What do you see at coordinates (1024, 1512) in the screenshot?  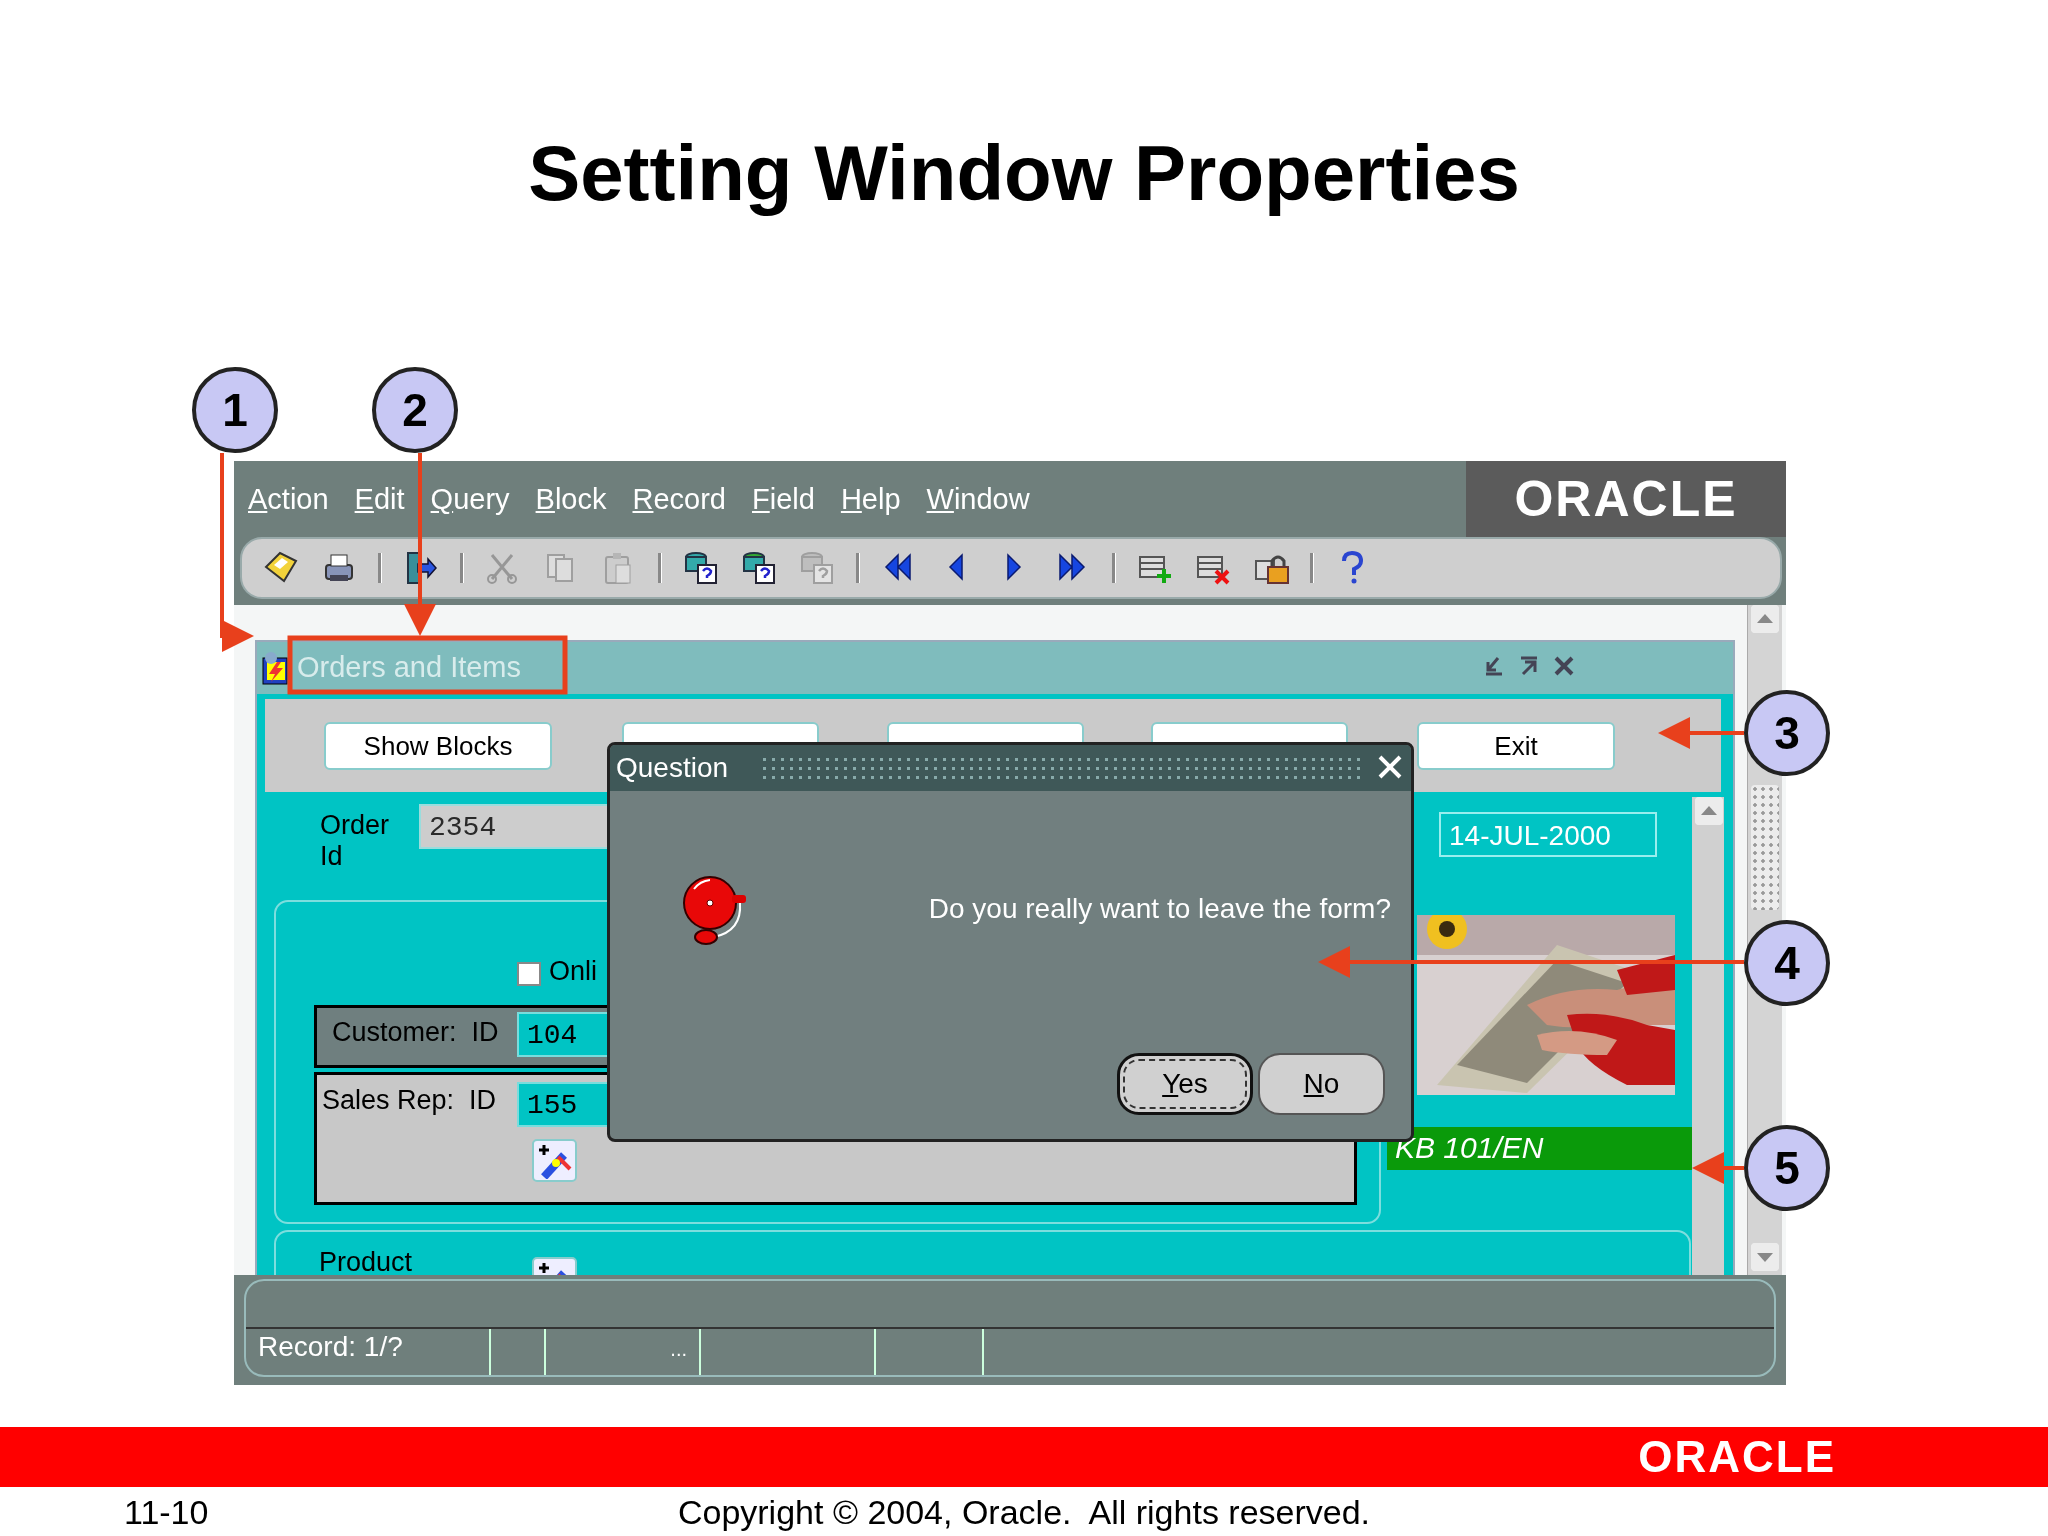 I see `copyright-text: Copyright © 2004, Oracle. All rights reserved.` at bounding box center [1024, 1512].